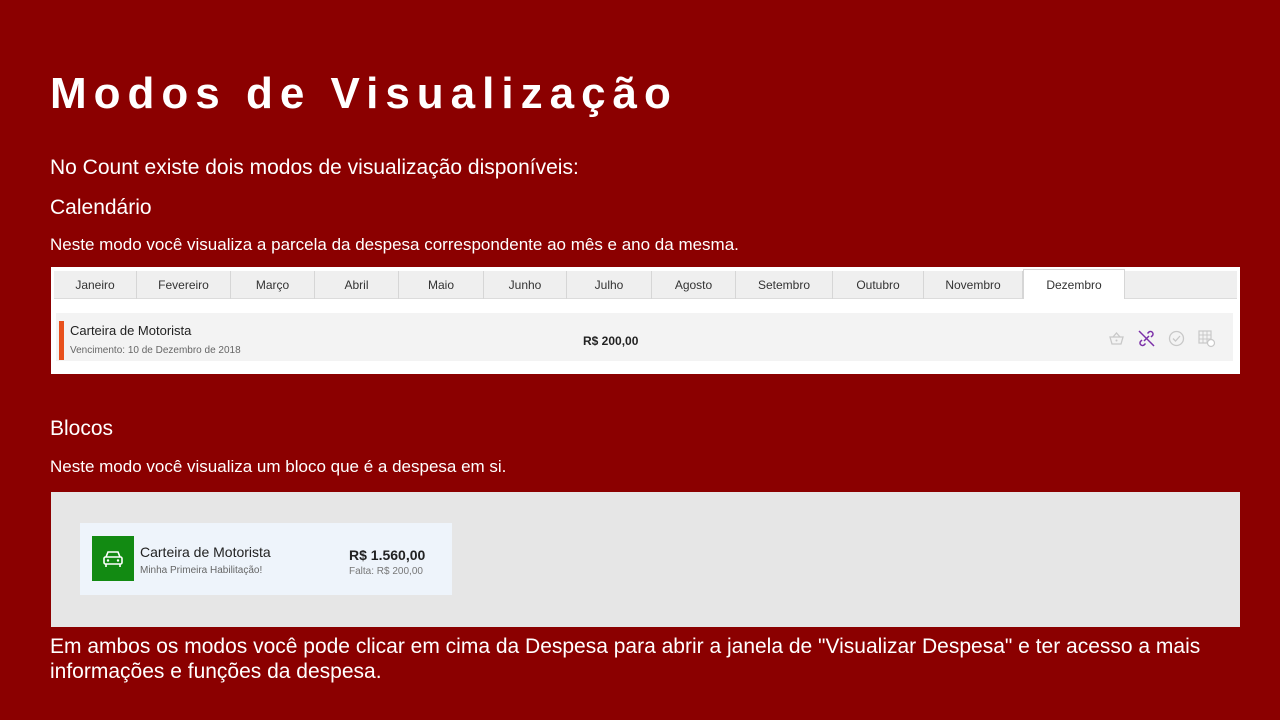 This screenshot has height=720, width=1280. What do you see at coordinates (441, 285) in the screenshot?
I see `tab-maio: Maio` at bounding box center [441, 285].